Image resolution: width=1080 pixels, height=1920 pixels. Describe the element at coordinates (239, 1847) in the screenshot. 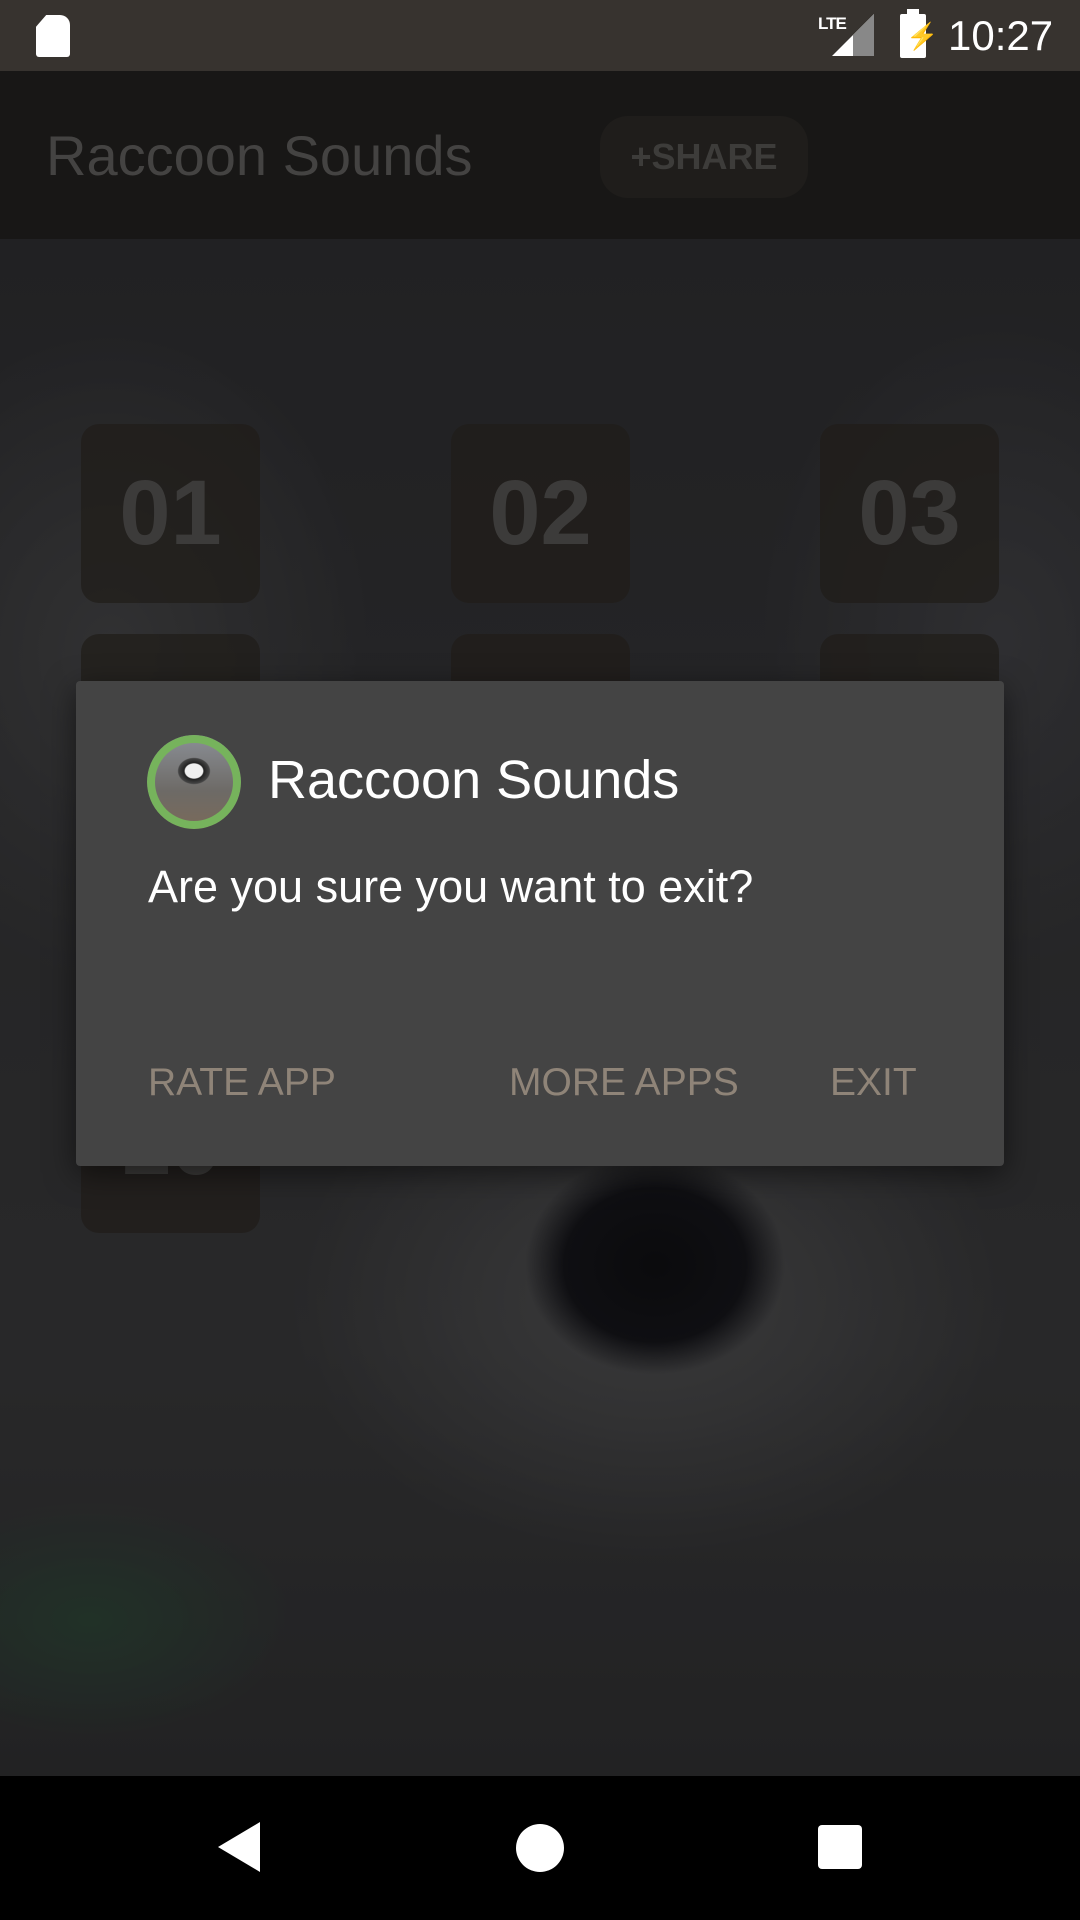

I see `back-icon` at that location.